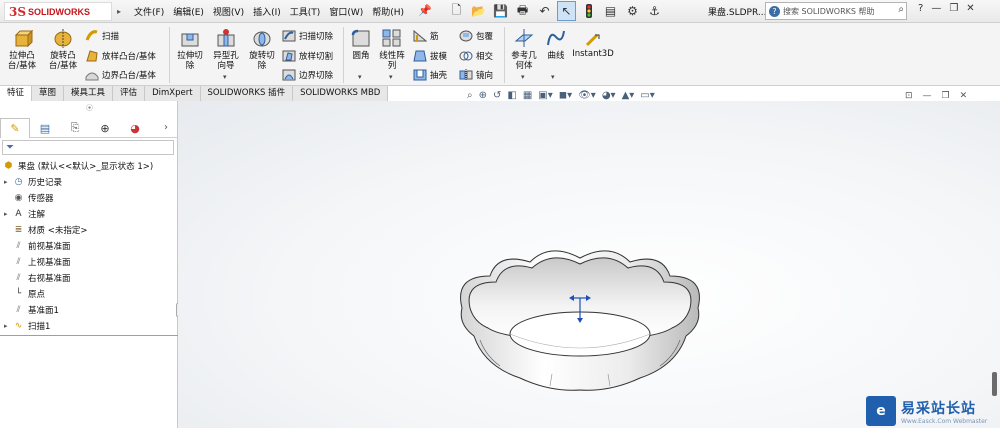  I want to click on tree-item-origin: └ 原点, so click(24, 293).